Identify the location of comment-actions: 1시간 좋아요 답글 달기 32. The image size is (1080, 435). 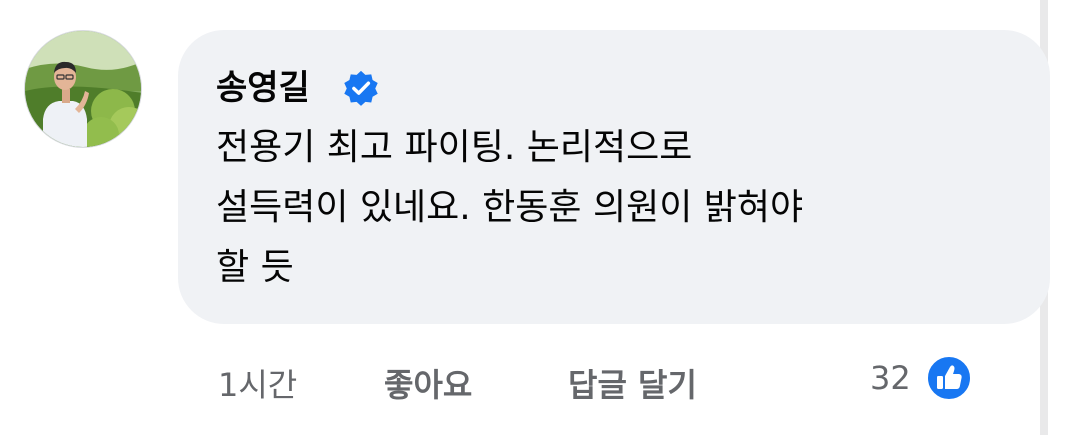
(500, 380).